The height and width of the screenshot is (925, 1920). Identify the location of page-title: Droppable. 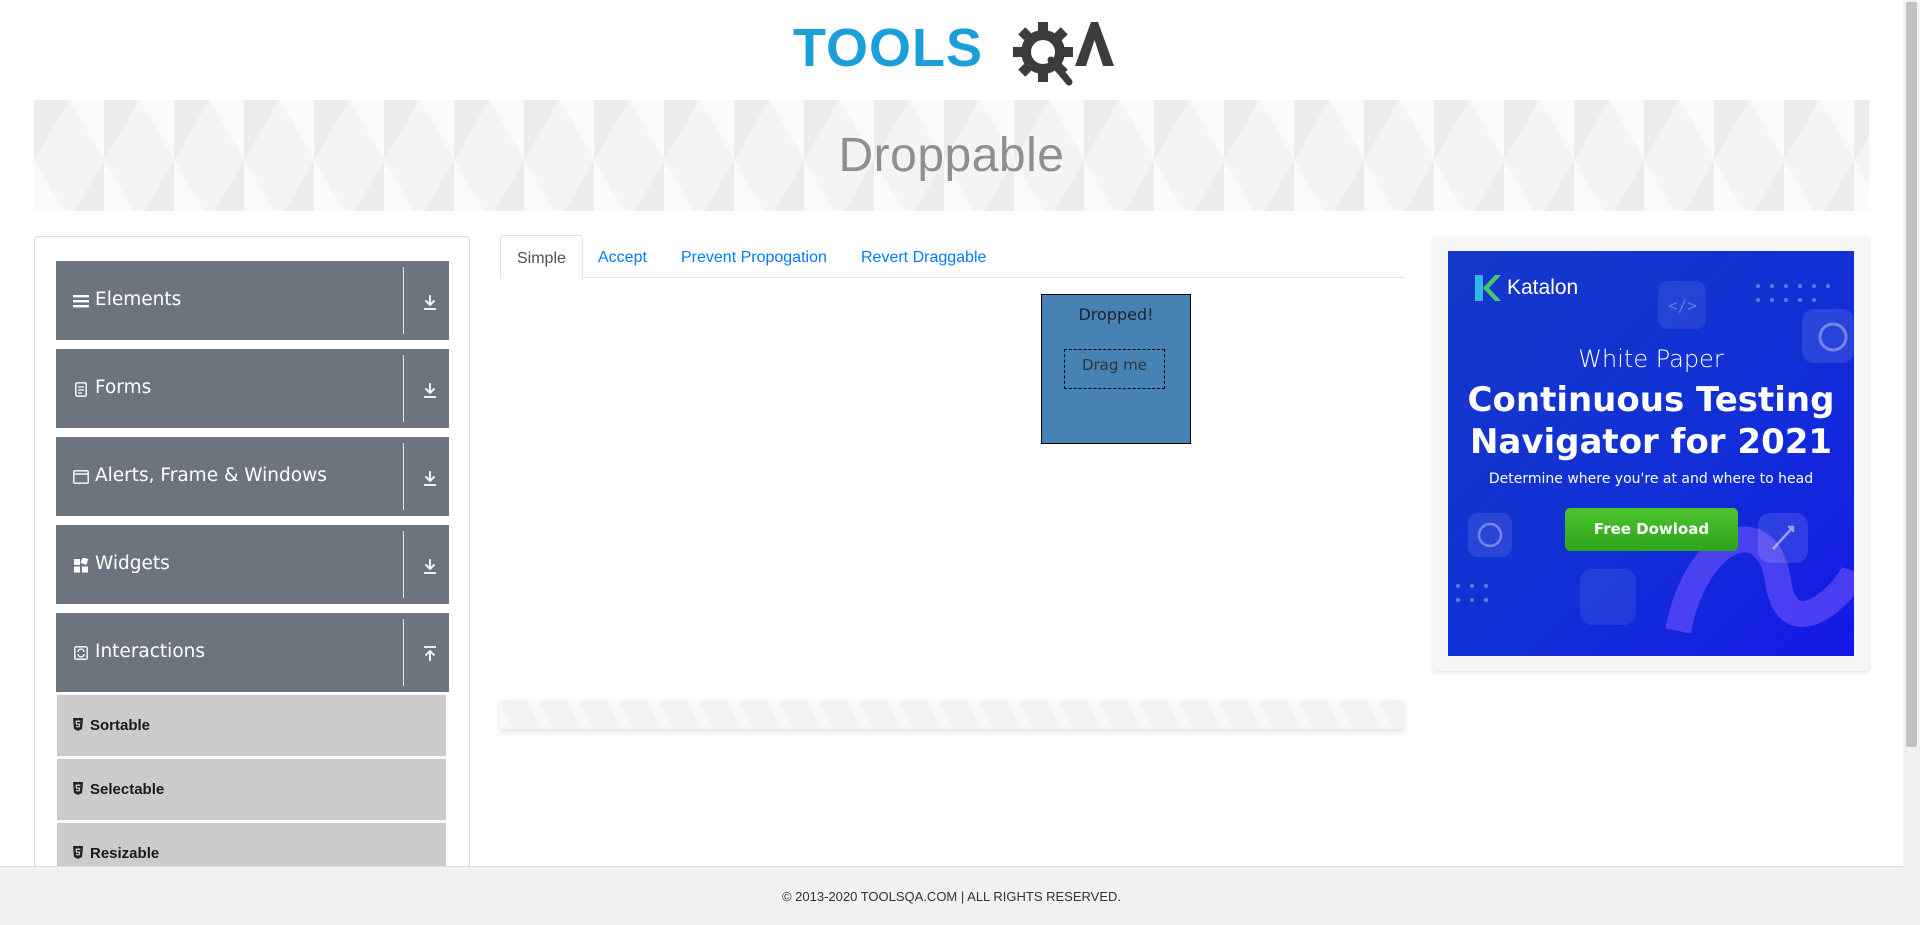
(951, 155).